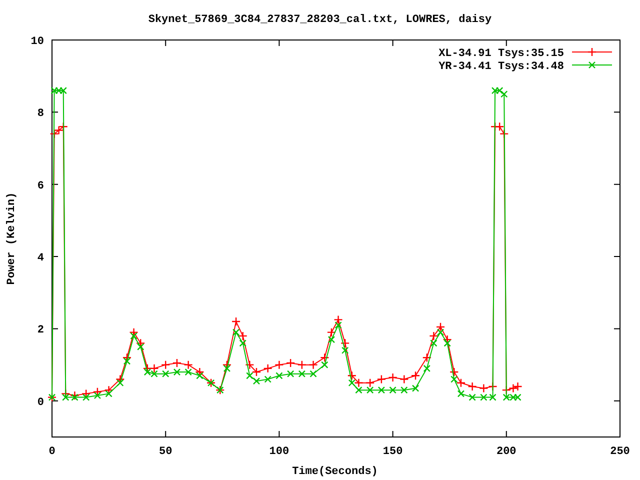 This screenshot has width=640, height=480. I want to click on tick-label: 10, so click(37, 42).